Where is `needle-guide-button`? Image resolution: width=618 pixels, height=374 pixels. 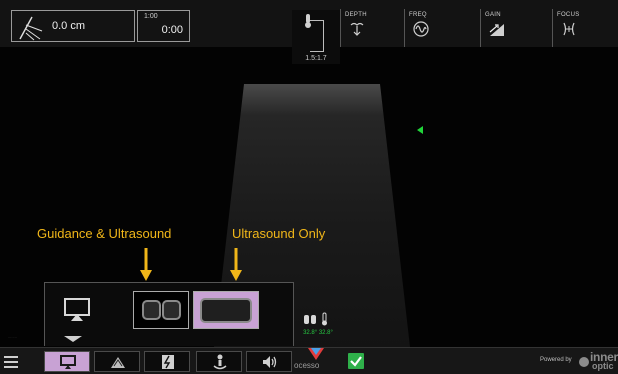
needle-guide-button is located at coordinates (167, 361).